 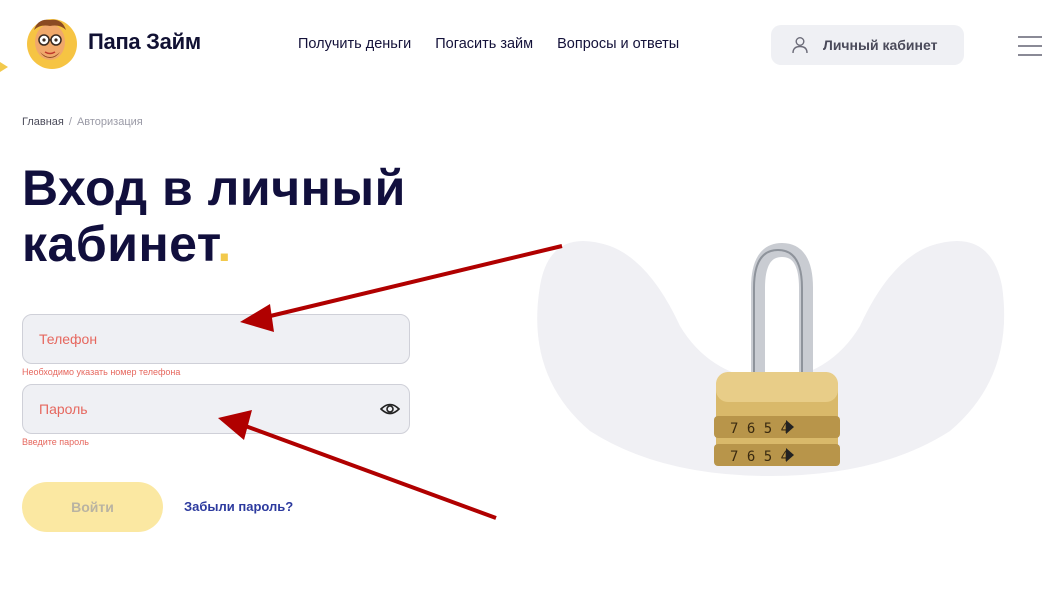 I want to click on account-button: Личный кабинет, so click(x=867, y=45).